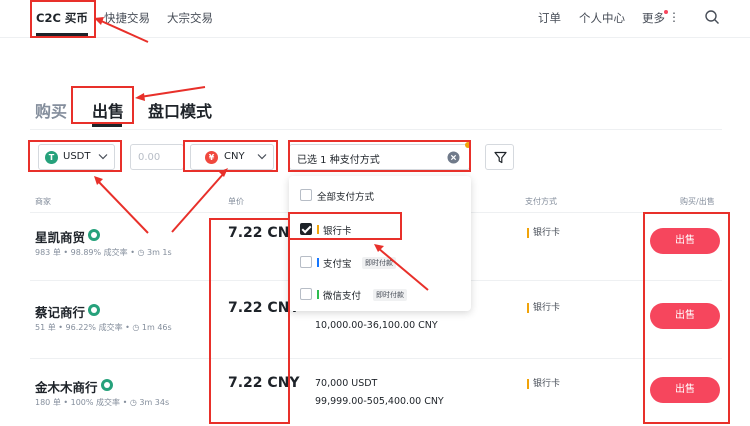 This screenshot has width=750, height=426. I want to click on available-quantity: 70,000 USDT, so click(346, 383).